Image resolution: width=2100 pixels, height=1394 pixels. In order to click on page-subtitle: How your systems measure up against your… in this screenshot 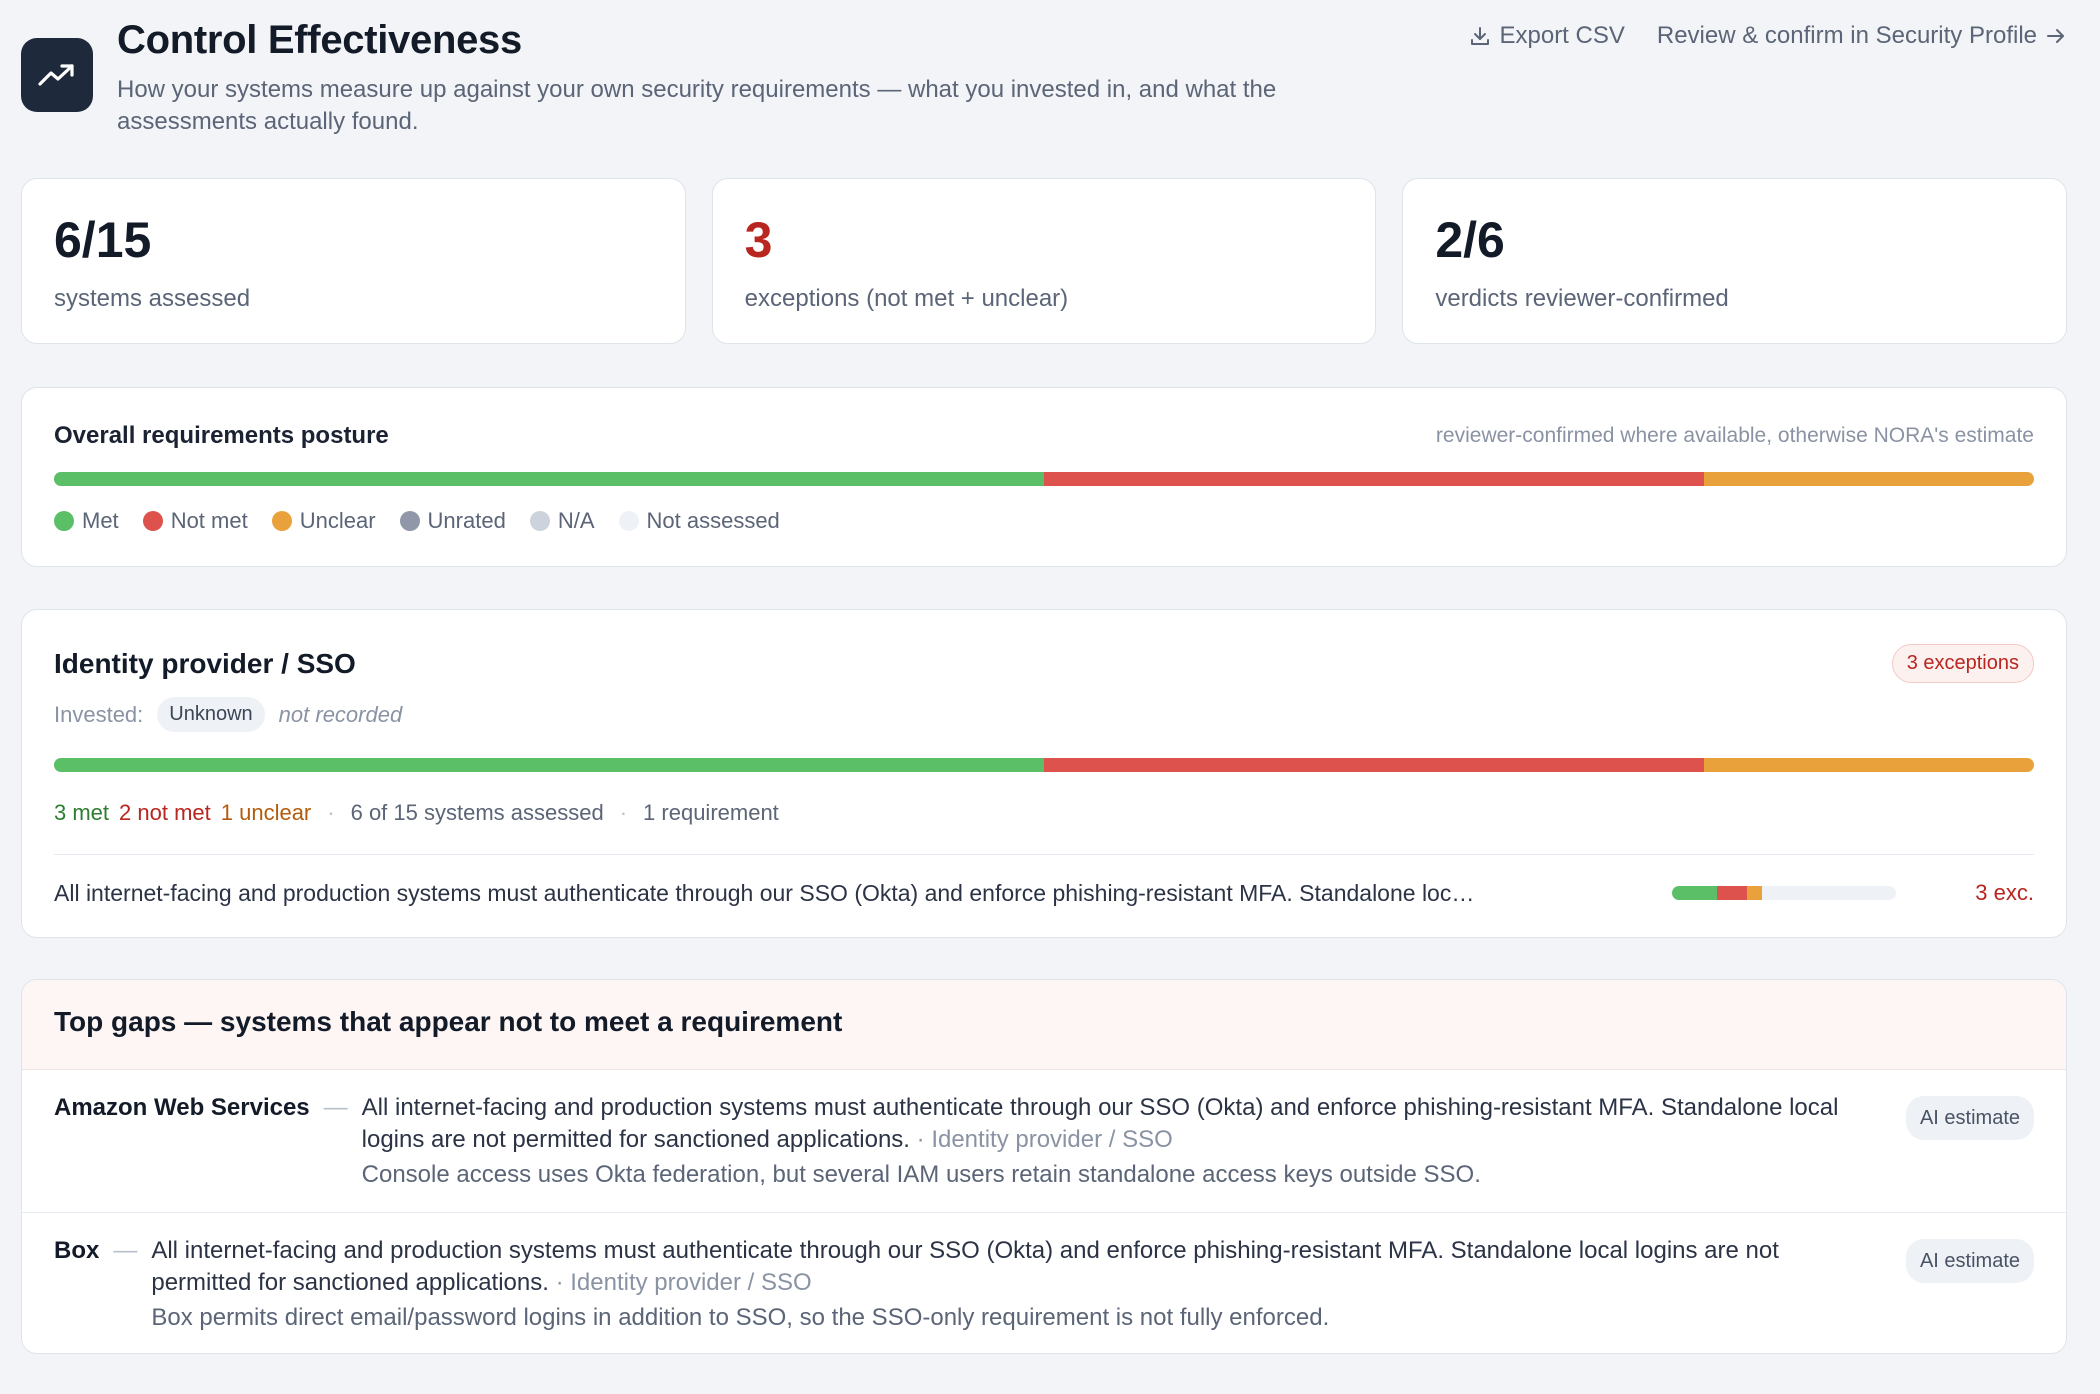, I will do `click(697, 105)`.